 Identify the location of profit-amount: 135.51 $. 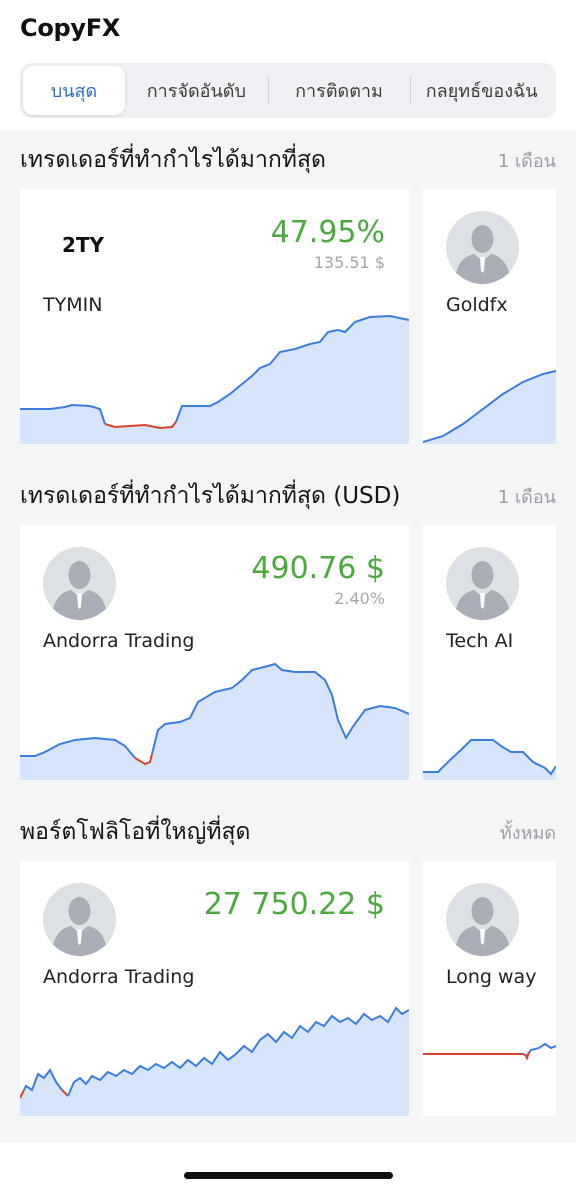
(349, 262).